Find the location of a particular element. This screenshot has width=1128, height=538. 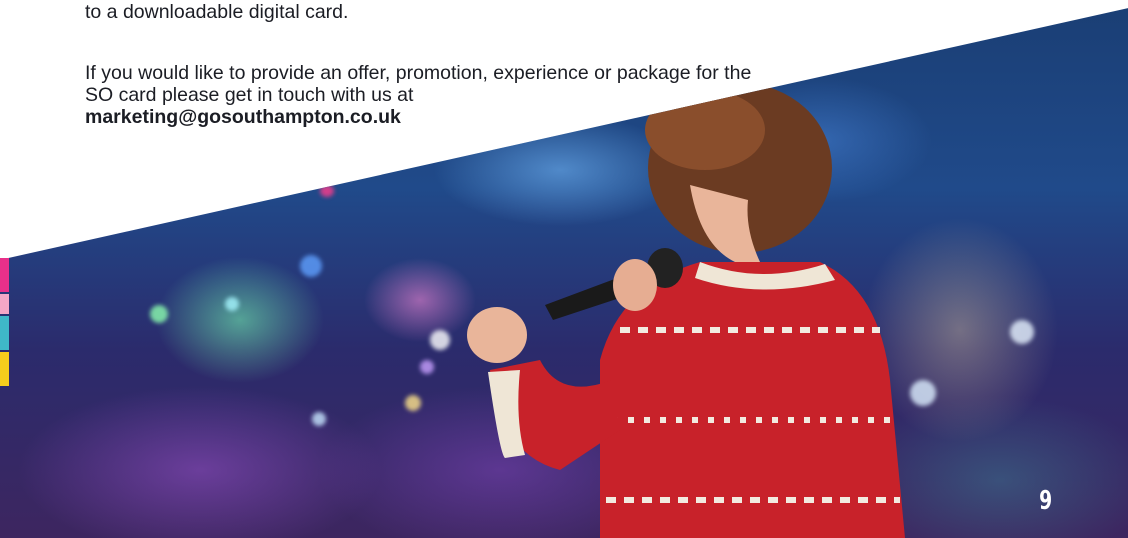

edge-bar-yellow is located at coordinates (4, 369).